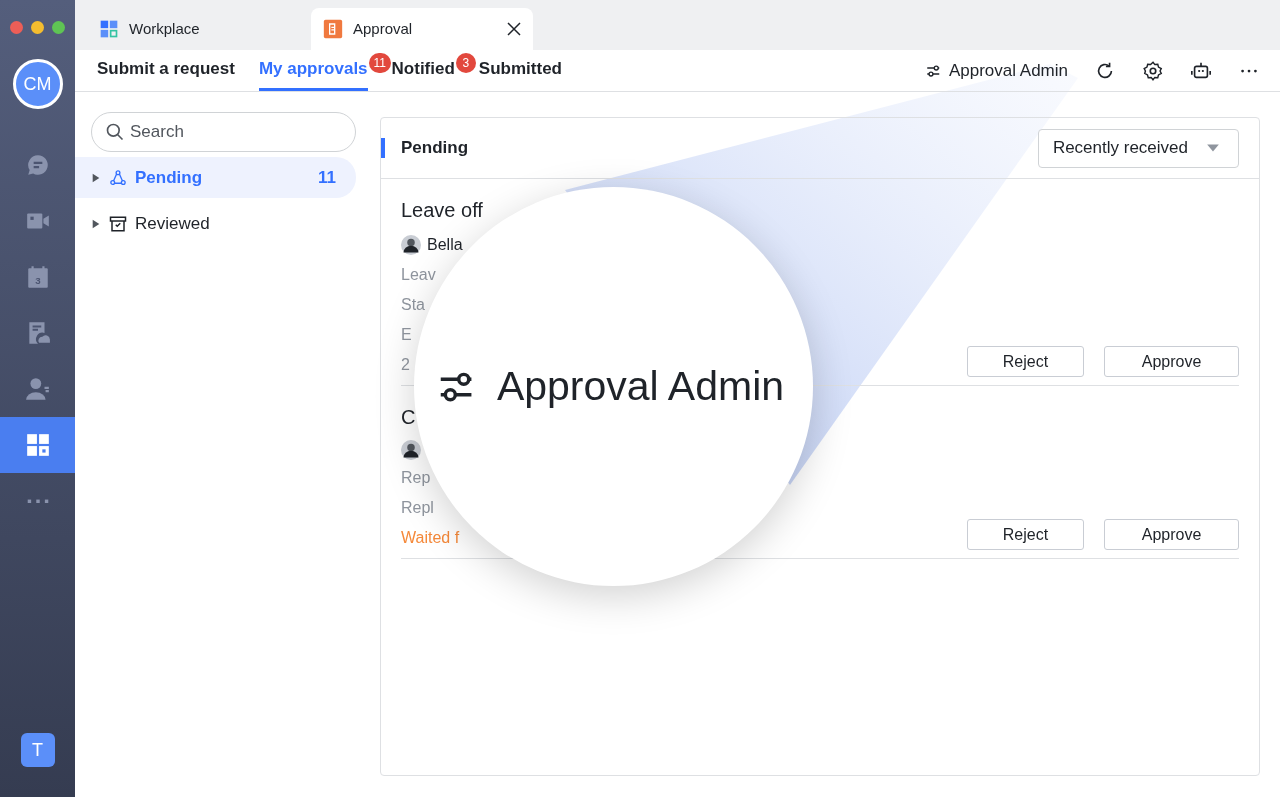  Describe the element at coordinates (333, 29) in the screenshot. I see `document-icon` at that location.